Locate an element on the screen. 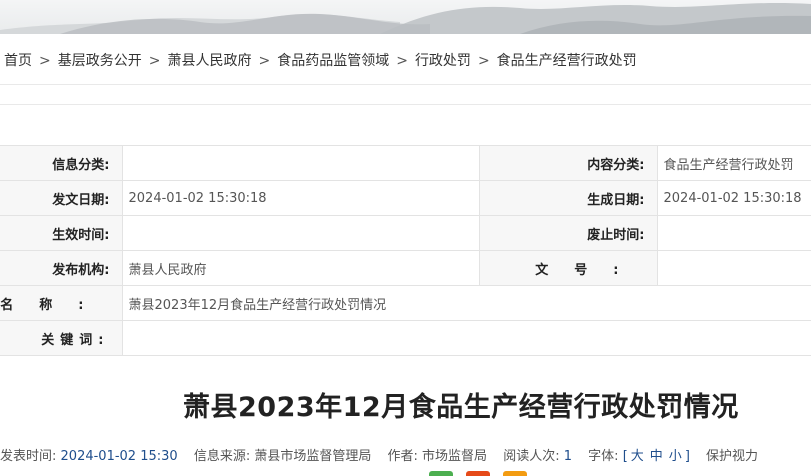  publish-time-value: 2024-01-02 15:30 is located at coordinates (119, 456).